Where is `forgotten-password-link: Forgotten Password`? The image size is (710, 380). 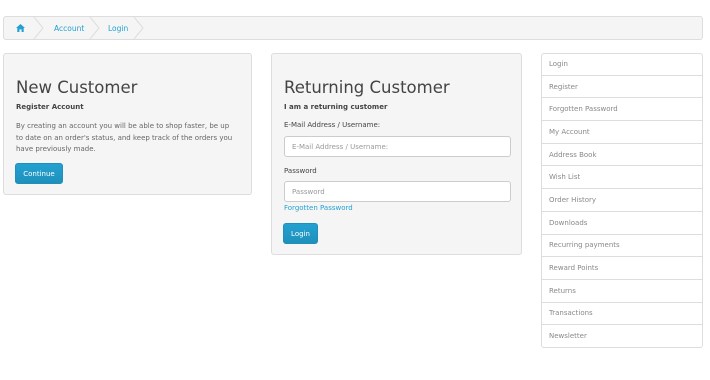
forgotten-password-link: Forgotten Password is located at coordinates (318, 208).